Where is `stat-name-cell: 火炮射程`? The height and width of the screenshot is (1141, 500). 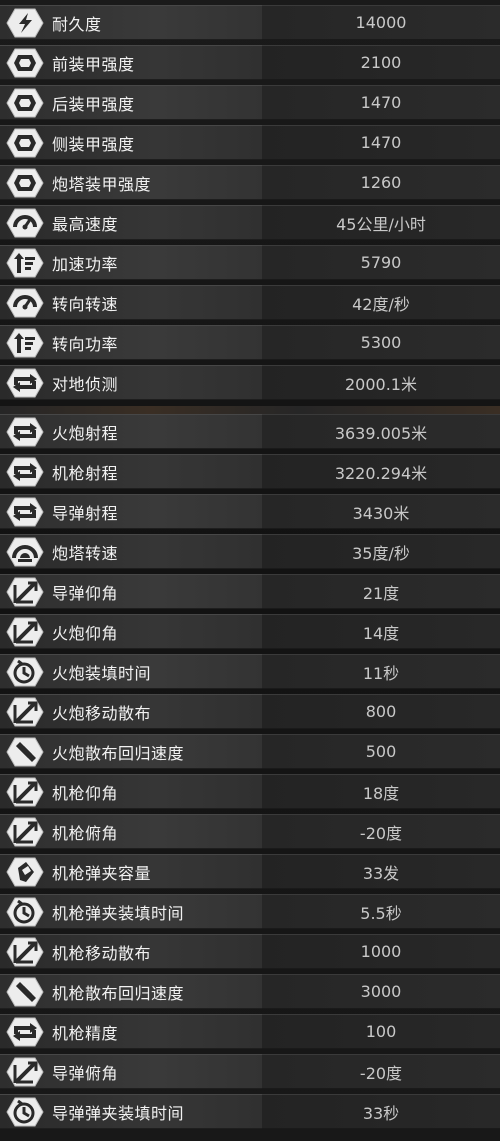 stat-name-cell: 火炮射程 is located at coordinates (131, 431).